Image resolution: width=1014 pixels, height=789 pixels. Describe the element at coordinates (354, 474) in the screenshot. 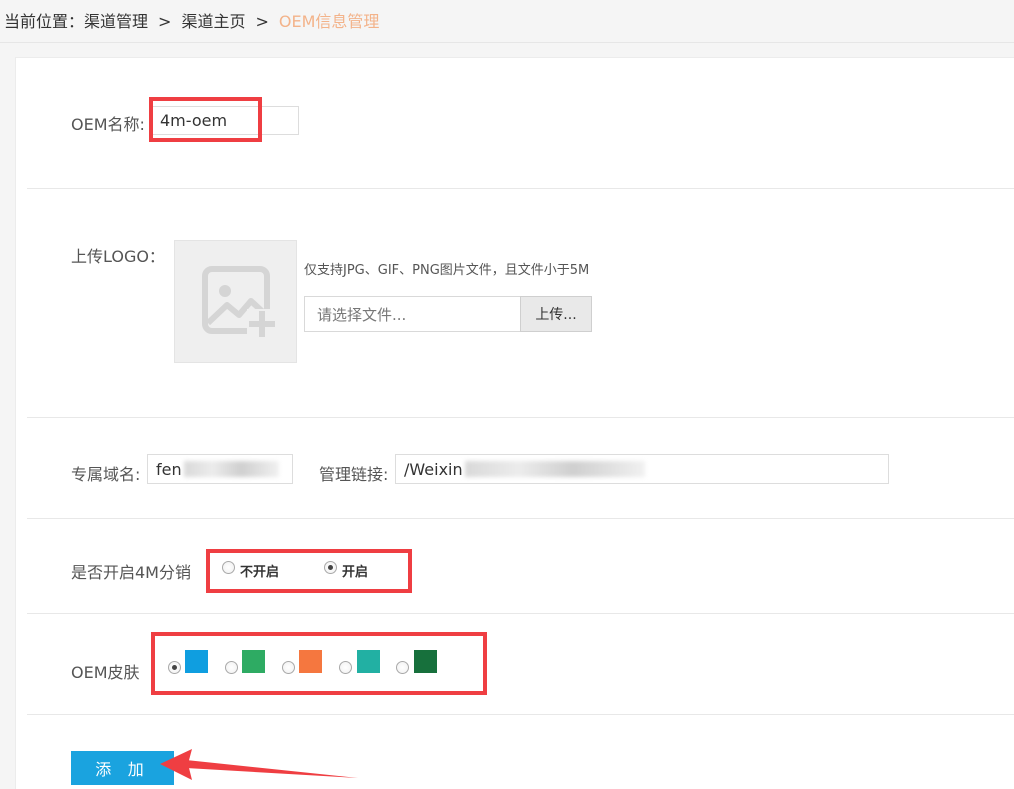

I see `admin-link-label: 管理链接:` at that location.